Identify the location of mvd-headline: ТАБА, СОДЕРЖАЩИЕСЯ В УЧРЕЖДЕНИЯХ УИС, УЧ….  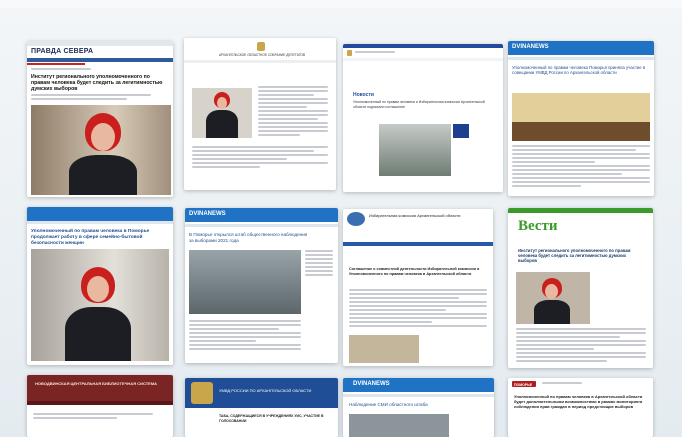
(274, 418).